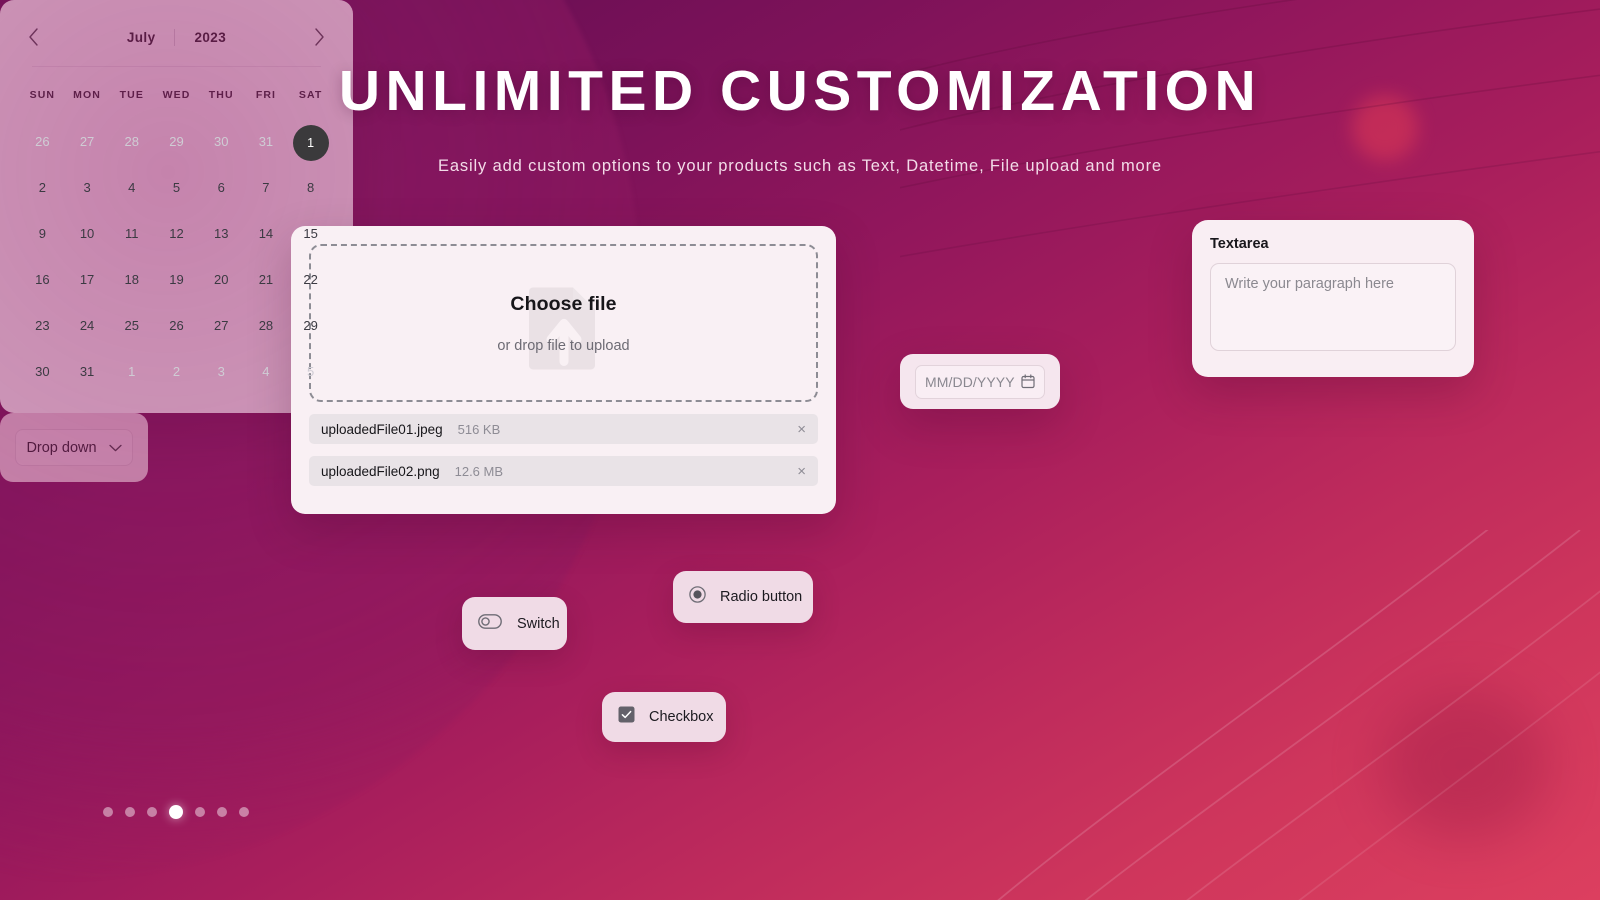 Image resolution: width=1600 pixels, height=900 pixels. I want to click on calendar-day-number: 11, so click(132, 233).